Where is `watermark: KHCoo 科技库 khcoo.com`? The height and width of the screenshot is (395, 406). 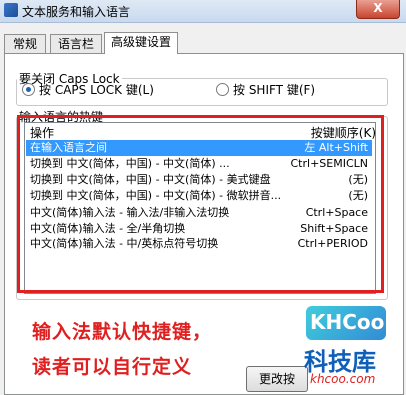 watermark: KHCoo 科技库 khcoo.com is located at coordinates (350, 348).